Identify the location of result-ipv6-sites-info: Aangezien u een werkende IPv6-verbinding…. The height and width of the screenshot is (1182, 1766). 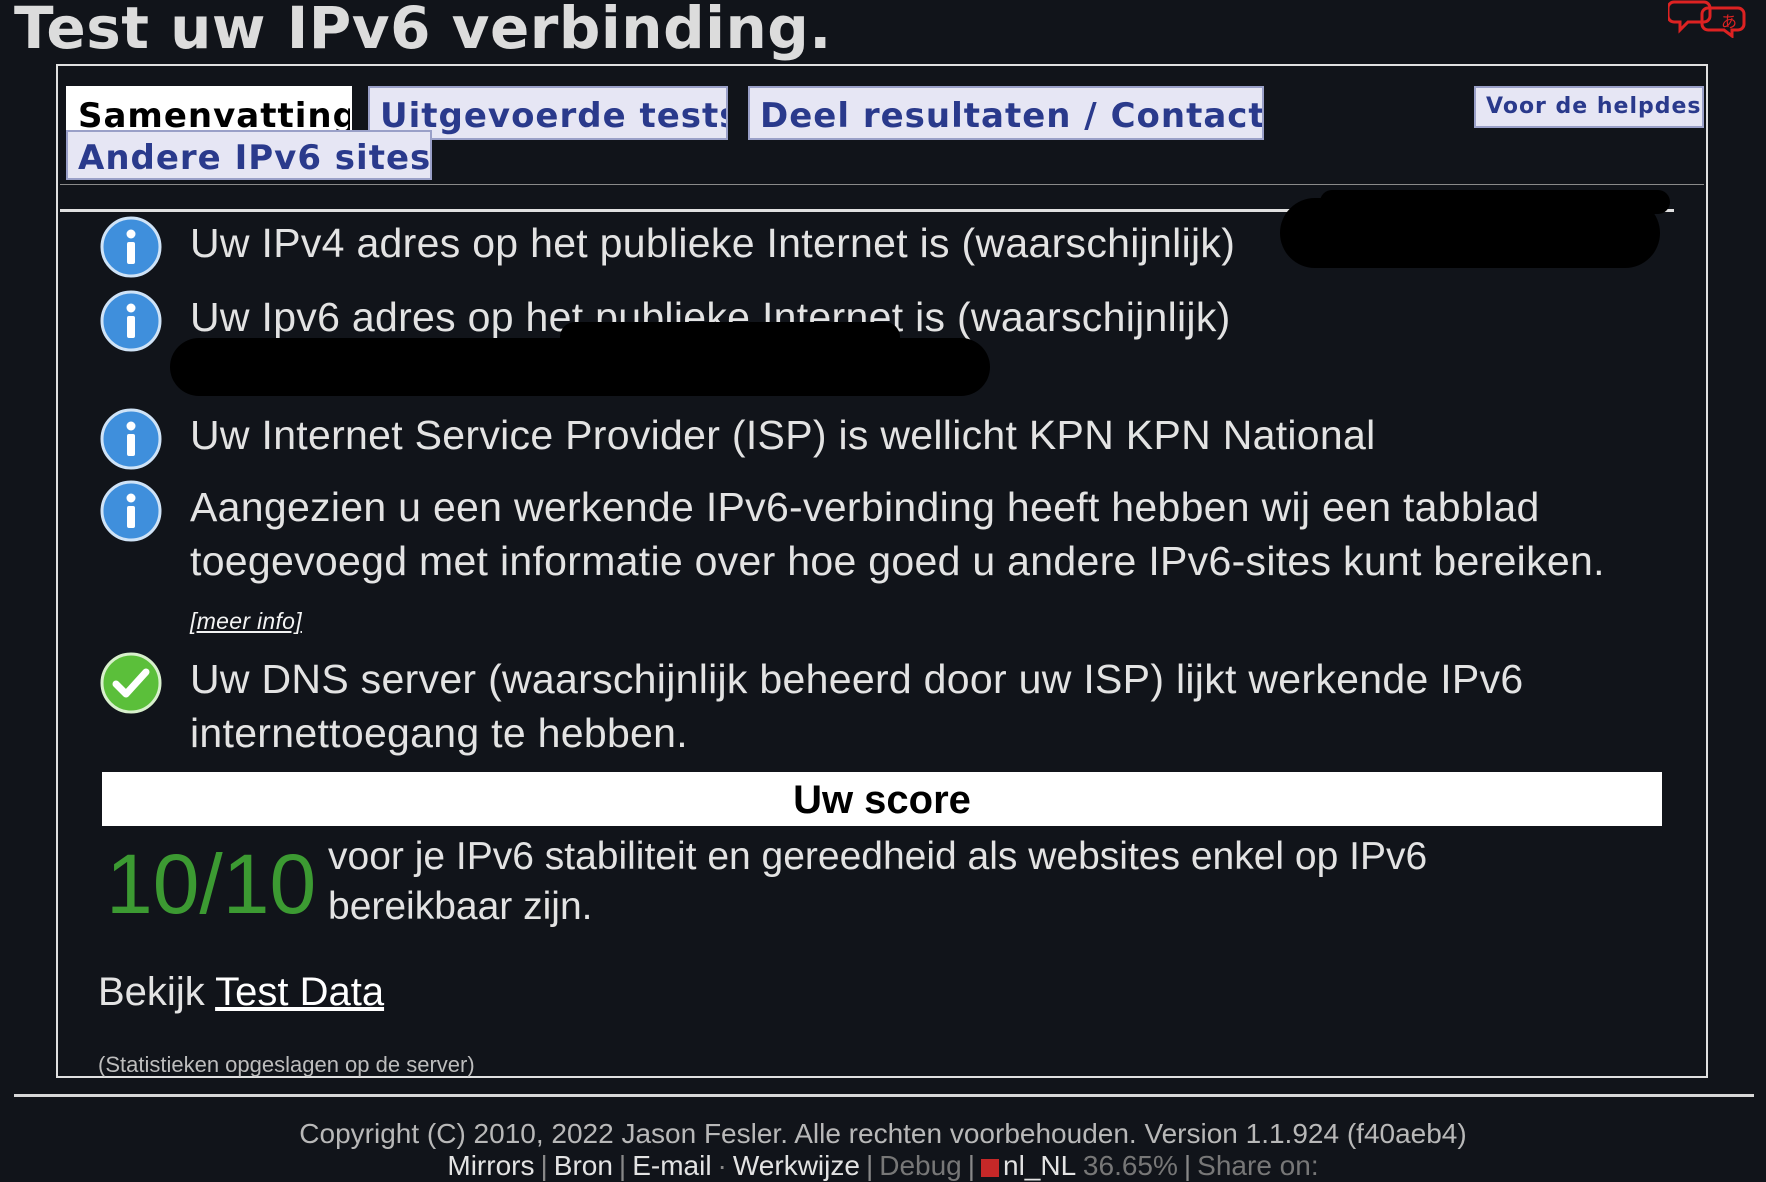
(880, 564).